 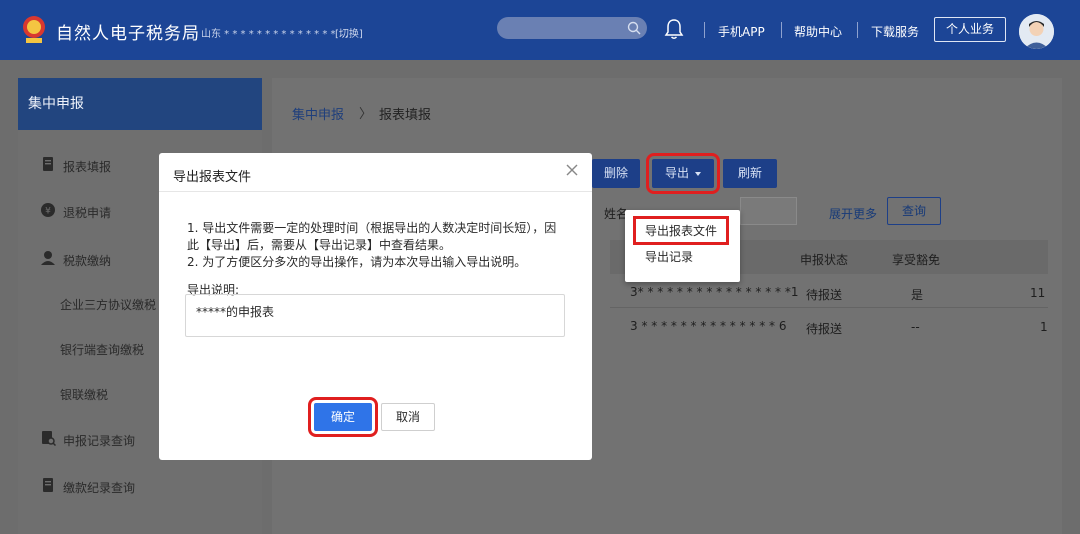 What do you see at coordinates (49, 438) in the screenshot?
I see `record-search-icon` at bounding box center [49, 438].